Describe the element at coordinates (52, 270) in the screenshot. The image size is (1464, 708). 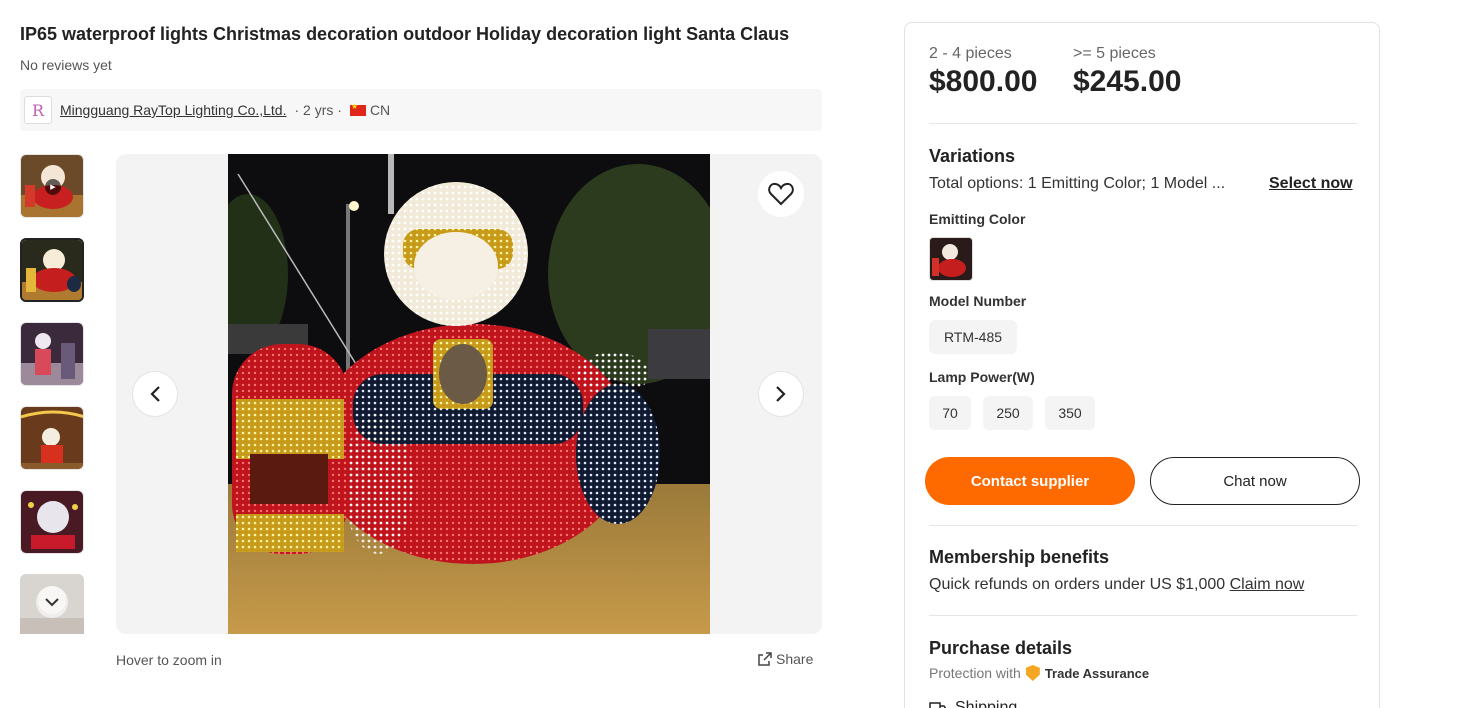
I see `thumbnail-selected` at that location.